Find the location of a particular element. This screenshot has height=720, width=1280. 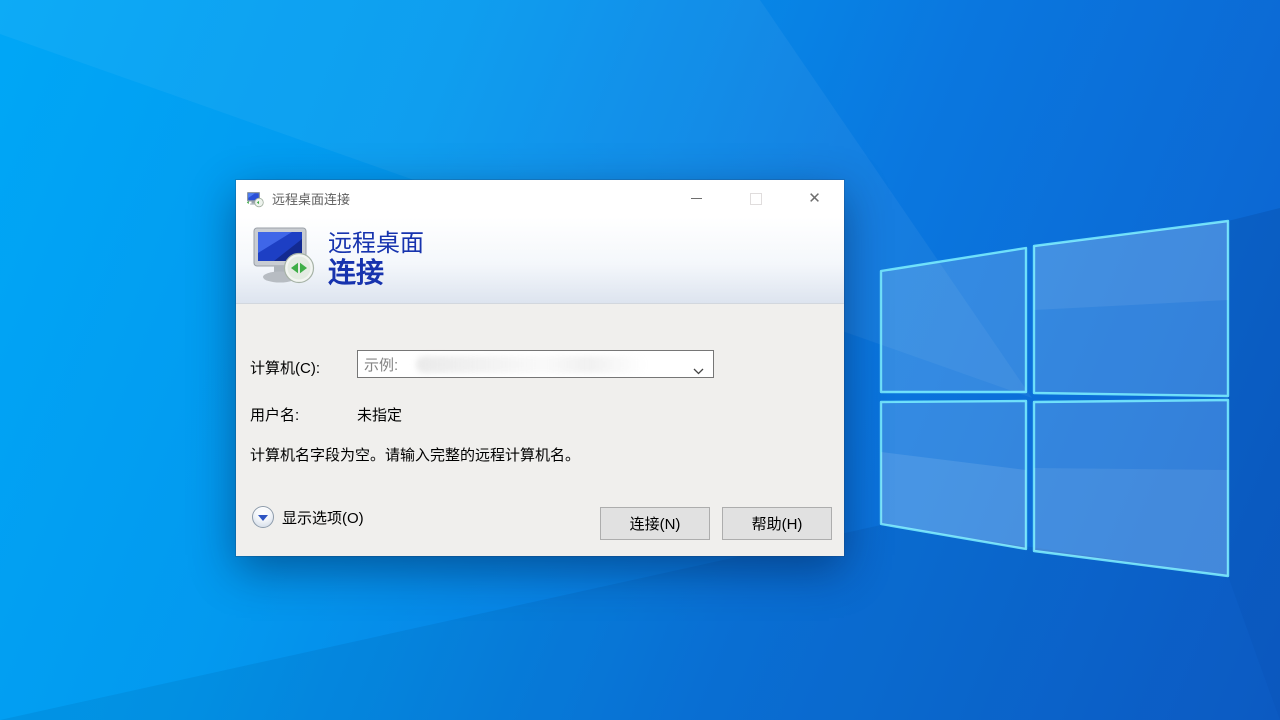

header-line1: 远程桌面 is located at coordinates (376, 243).